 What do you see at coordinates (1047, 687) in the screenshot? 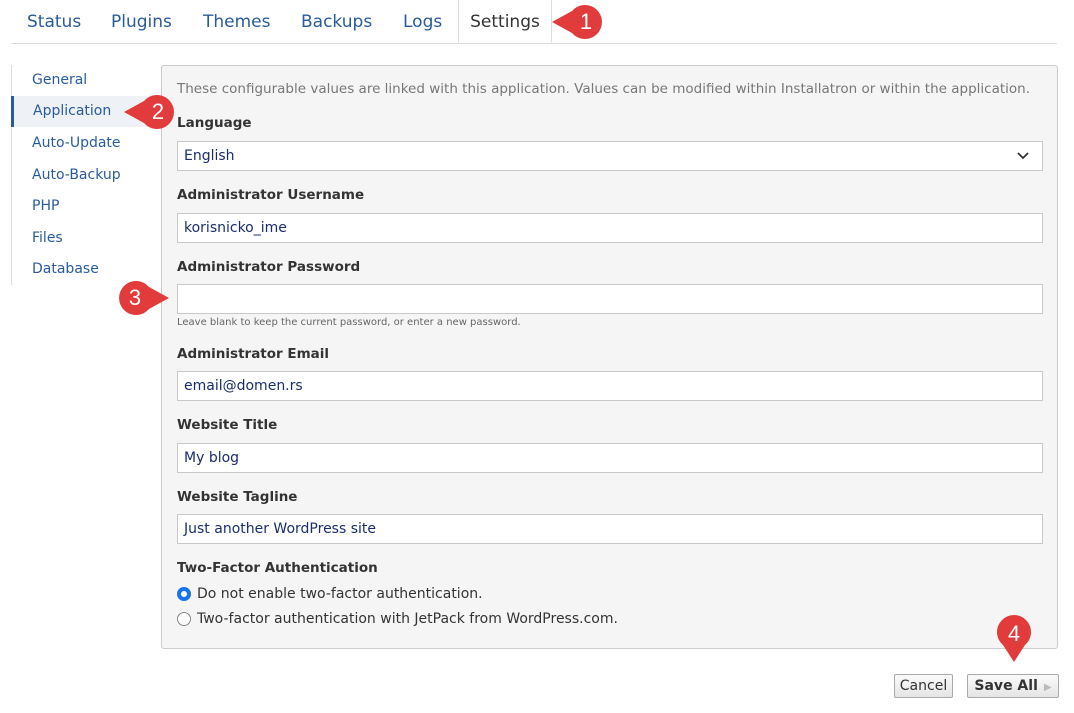
I see `play-arrow-icon: ▶` at bounding box center [1047, 687].